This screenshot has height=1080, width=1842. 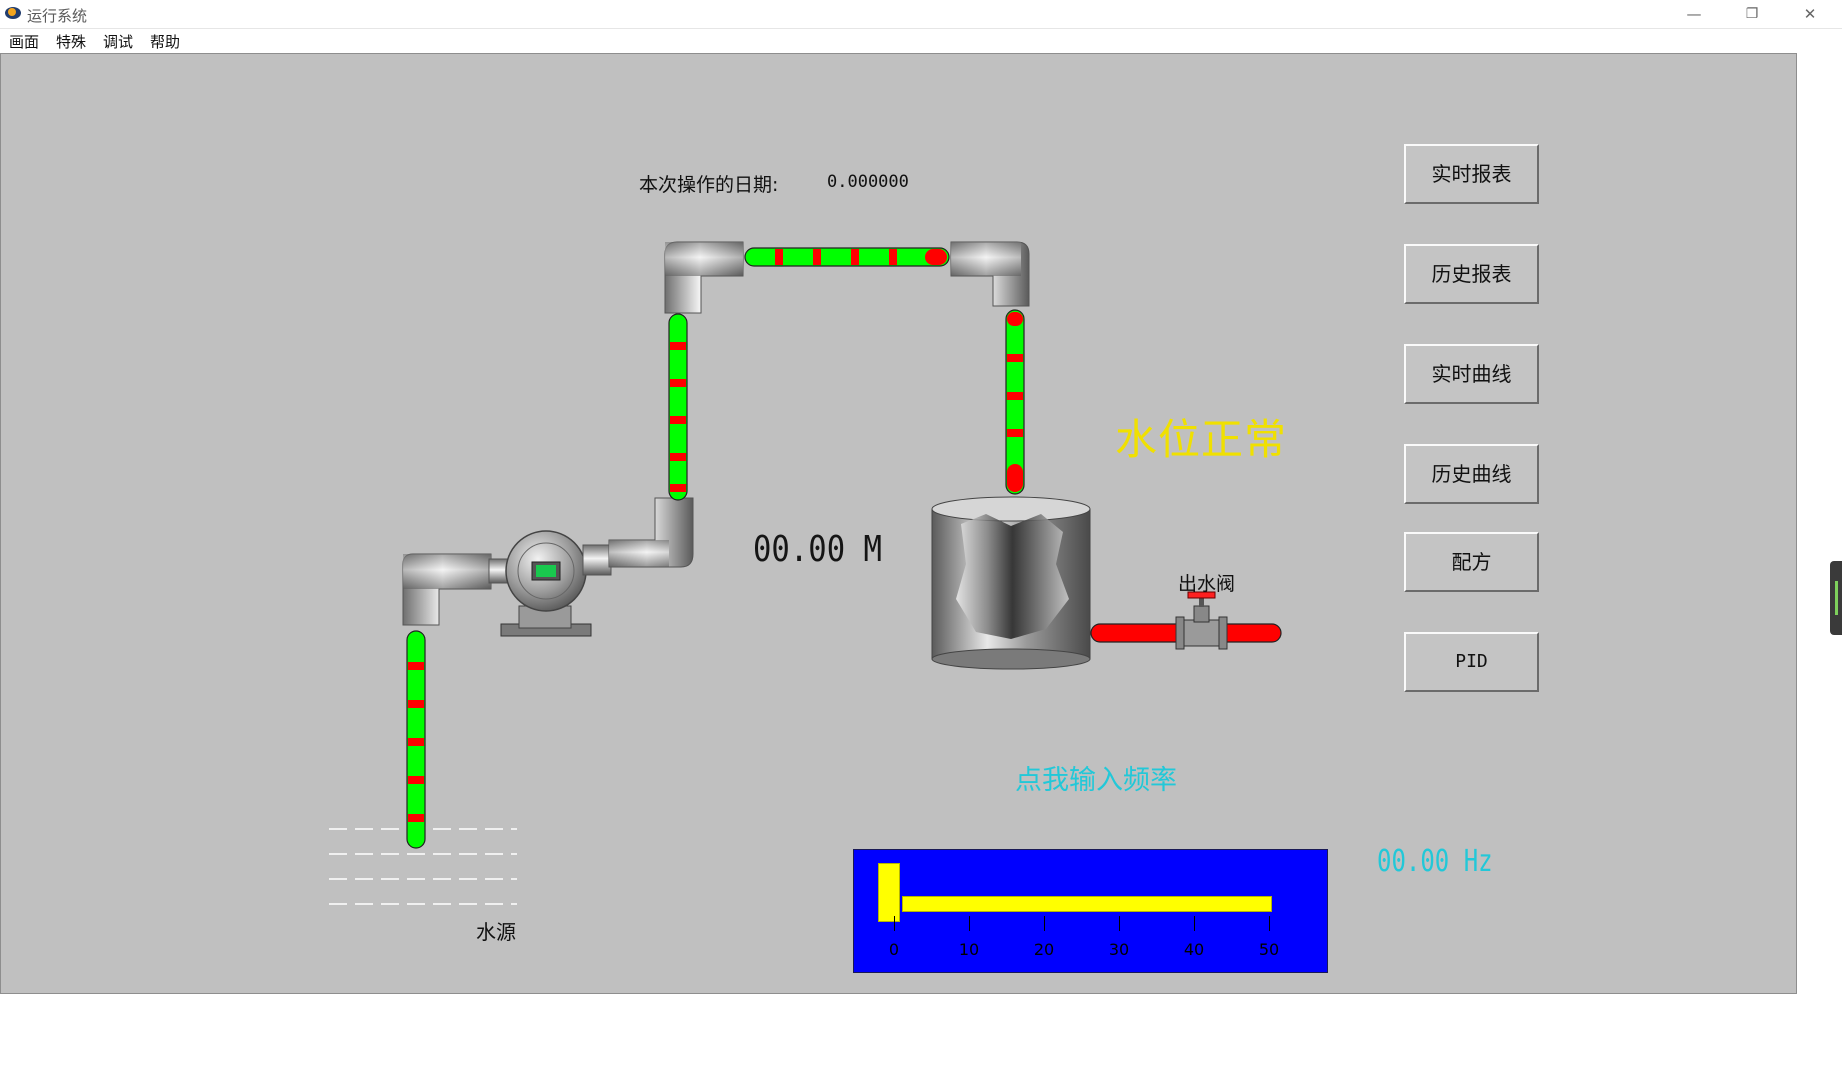 What do you see at coordinates (847, 257) in the screenshot?
I see `flow-pipe-top` at bounding box center [847, 257].